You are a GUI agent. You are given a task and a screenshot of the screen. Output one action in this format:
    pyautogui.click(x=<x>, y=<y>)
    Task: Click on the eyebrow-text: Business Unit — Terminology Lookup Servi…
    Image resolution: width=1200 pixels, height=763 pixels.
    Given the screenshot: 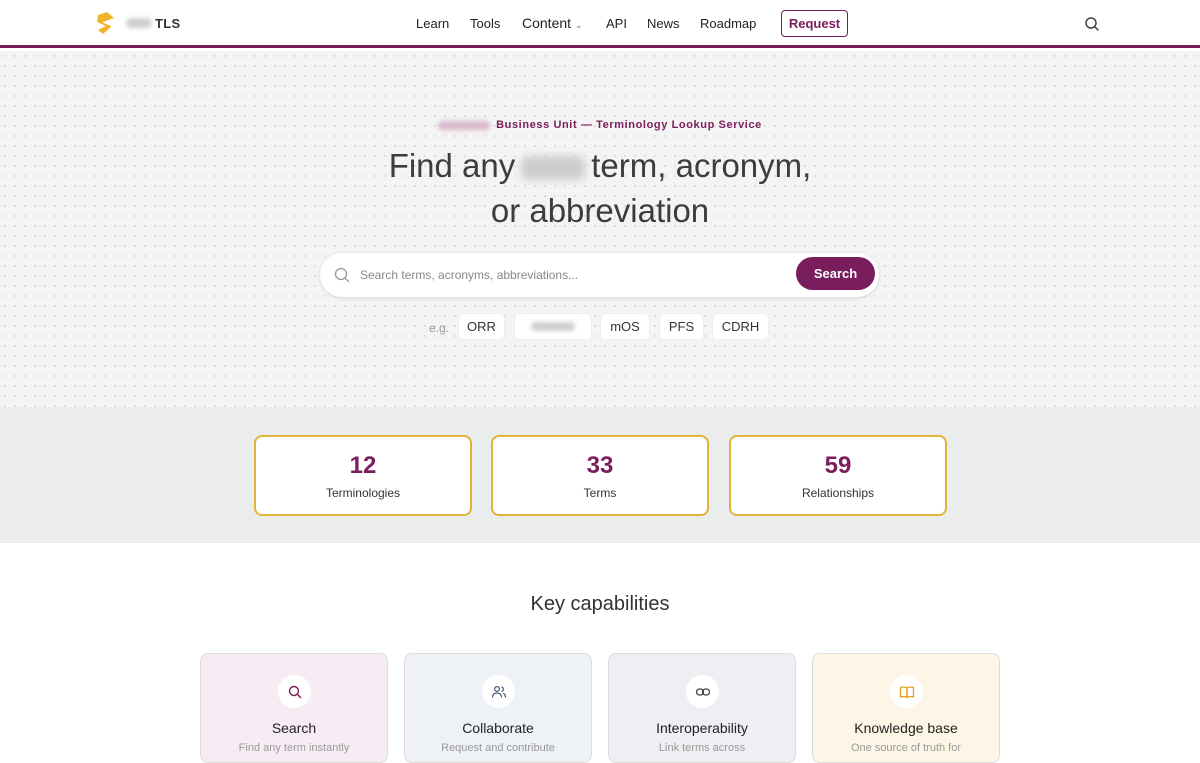 What is the action you would take?
    pyautogui.click(x=629, y=125)
    